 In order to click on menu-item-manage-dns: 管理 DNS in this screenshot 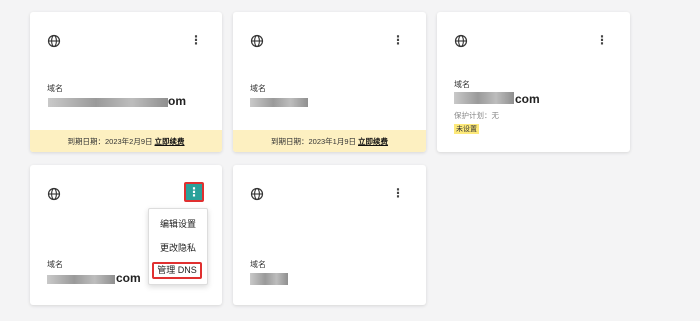, I will do `click(177, 270)`.